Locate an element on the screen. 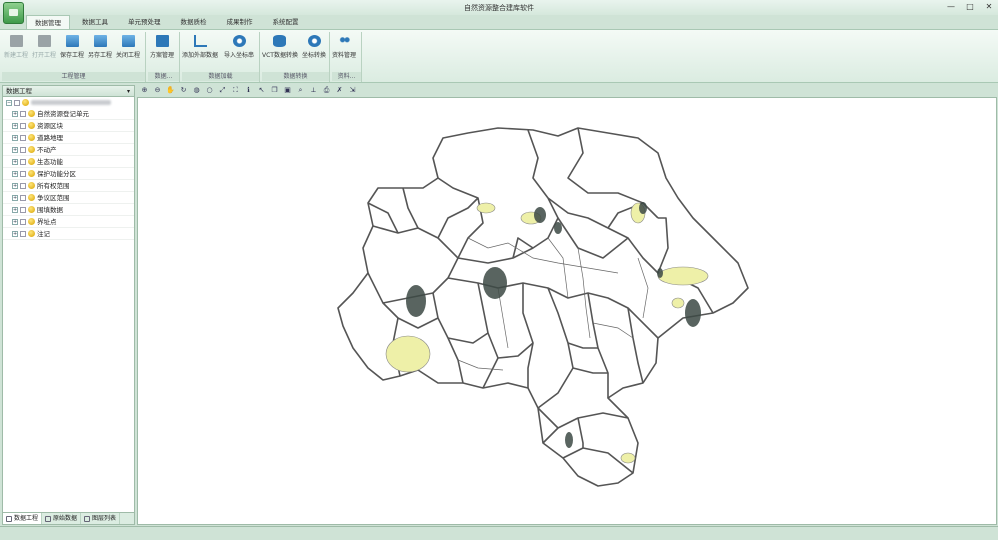 Image resolution: width=998 pixels, height=540 pixels. tab-quality-check: 数据质检 is located at coordinates (194, 22).